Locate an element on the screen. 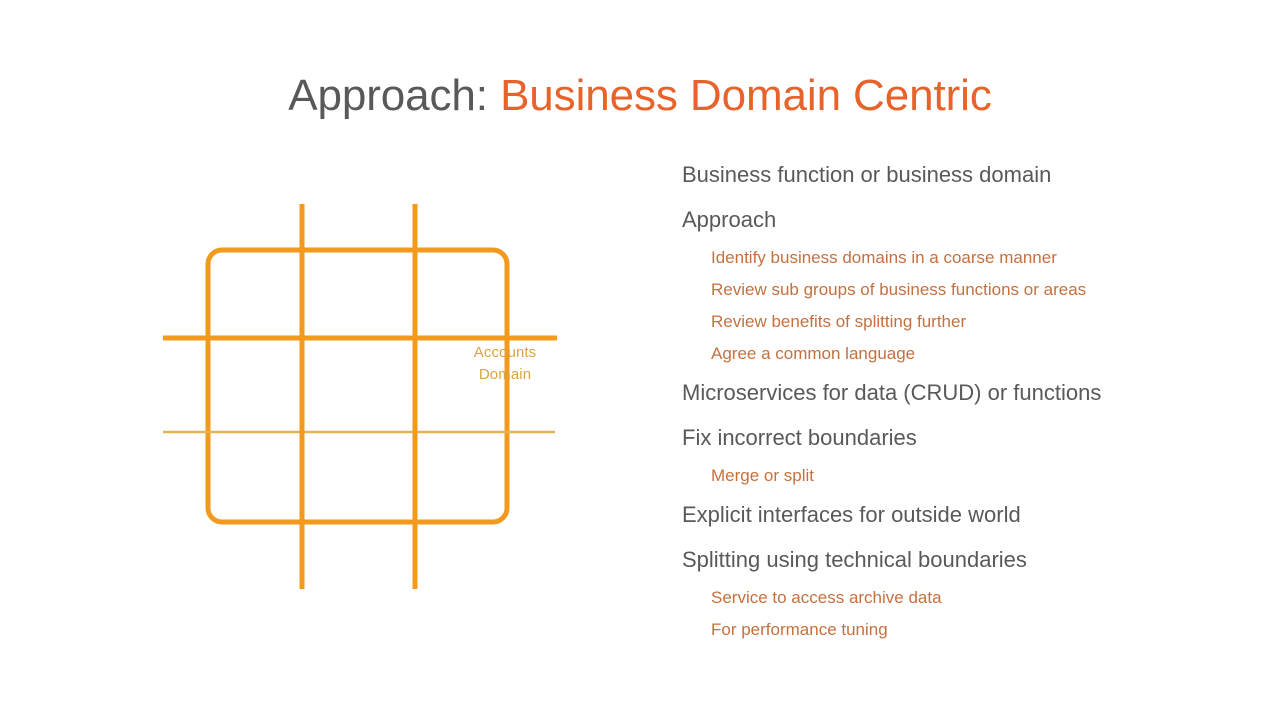 Image resolution: width=1280 pixels, height=720 pixels. domain-label: Accounts Domain is located at coordinates (505, 364).